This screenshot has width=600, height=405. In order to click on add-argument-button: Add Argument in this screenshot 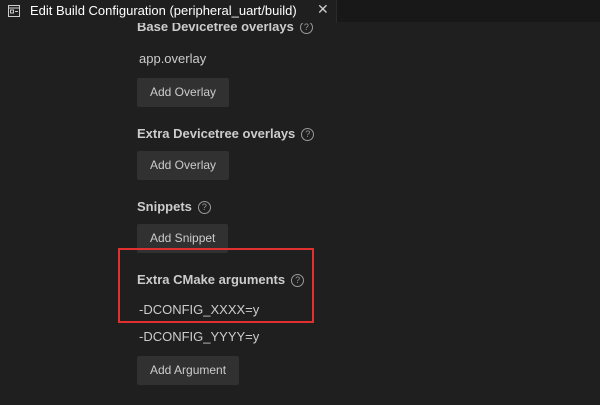, I will do `click(188, 370)`.